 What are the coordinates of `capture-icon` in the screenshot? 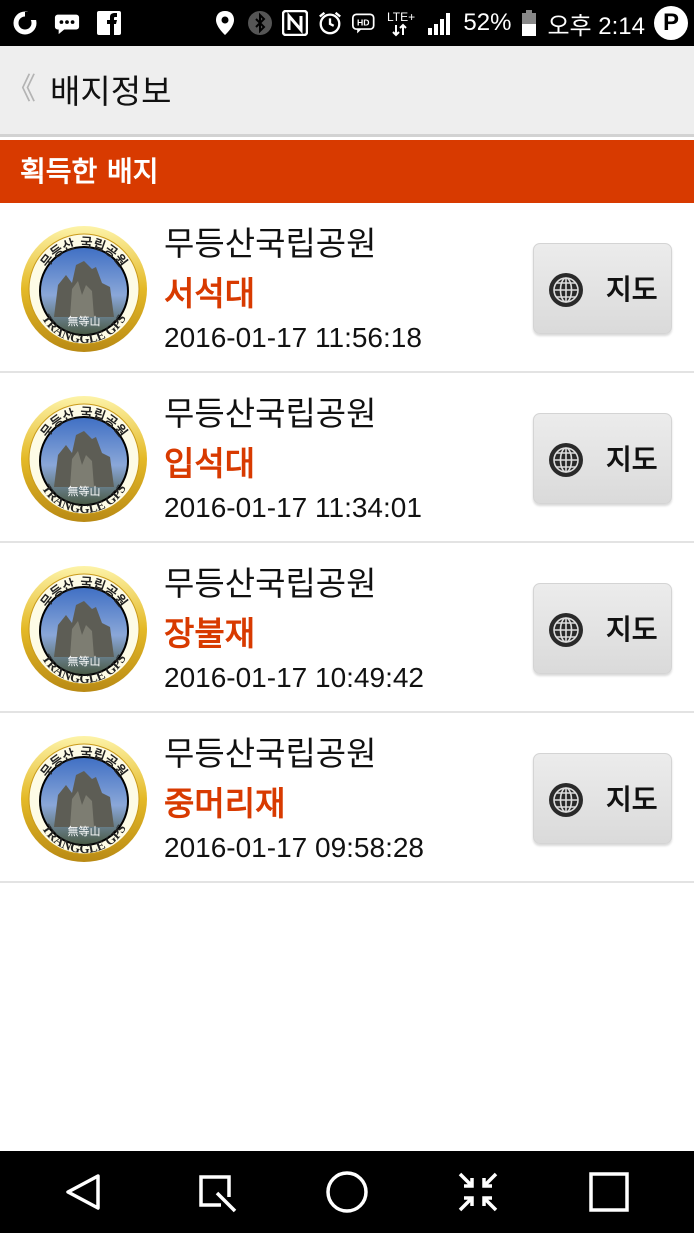 It's located at (218, 1194).